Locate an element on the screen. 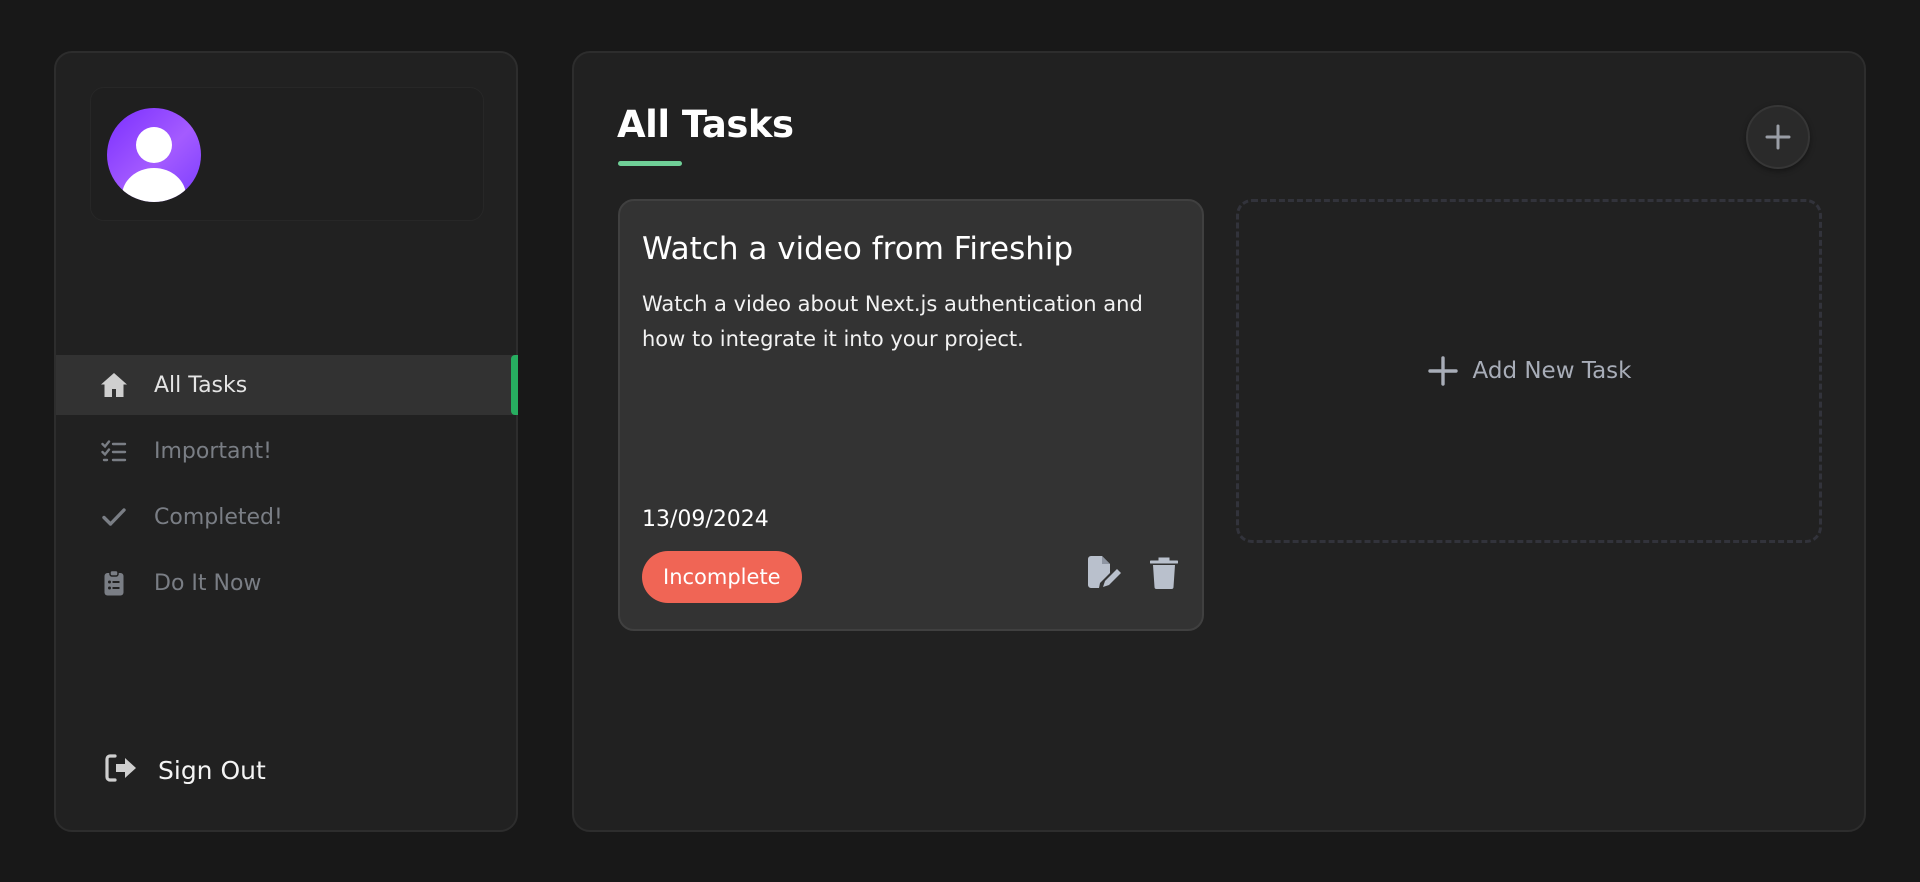  sign-out-icon is located at coordinates (121, 770).